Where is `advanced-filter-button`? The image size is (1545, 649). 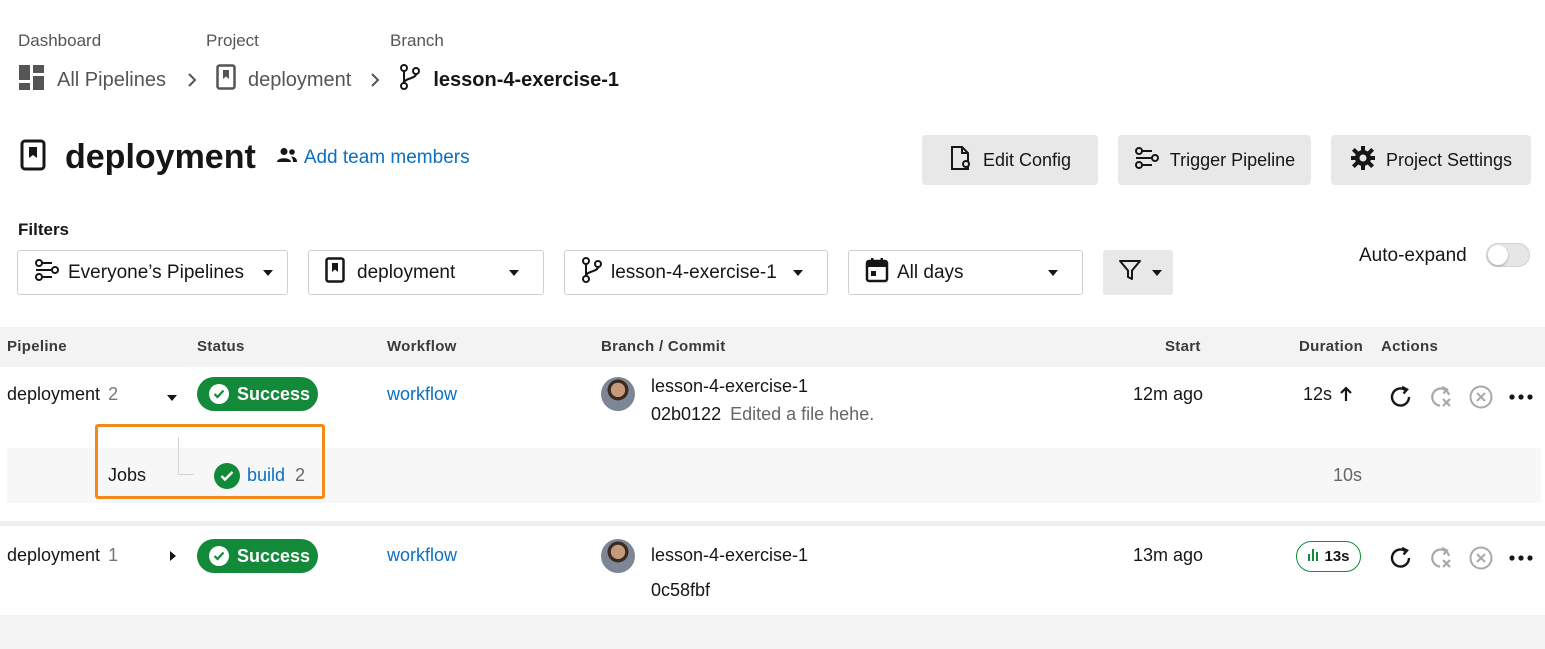 advanced-filter-button is located at coordinates (1138, 272).